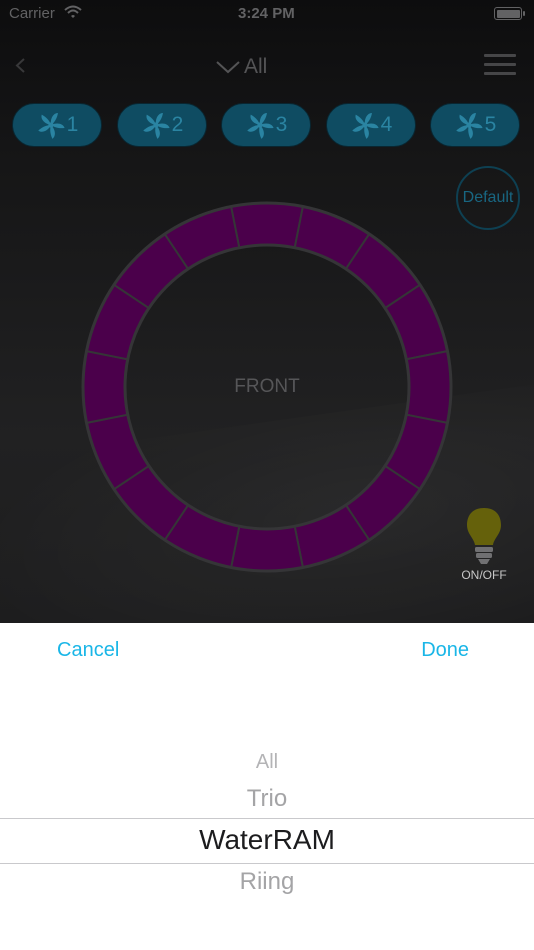 This screenshot has width=534, height=950. I want to click on cancel-button: Cancel, so click(88, 650).